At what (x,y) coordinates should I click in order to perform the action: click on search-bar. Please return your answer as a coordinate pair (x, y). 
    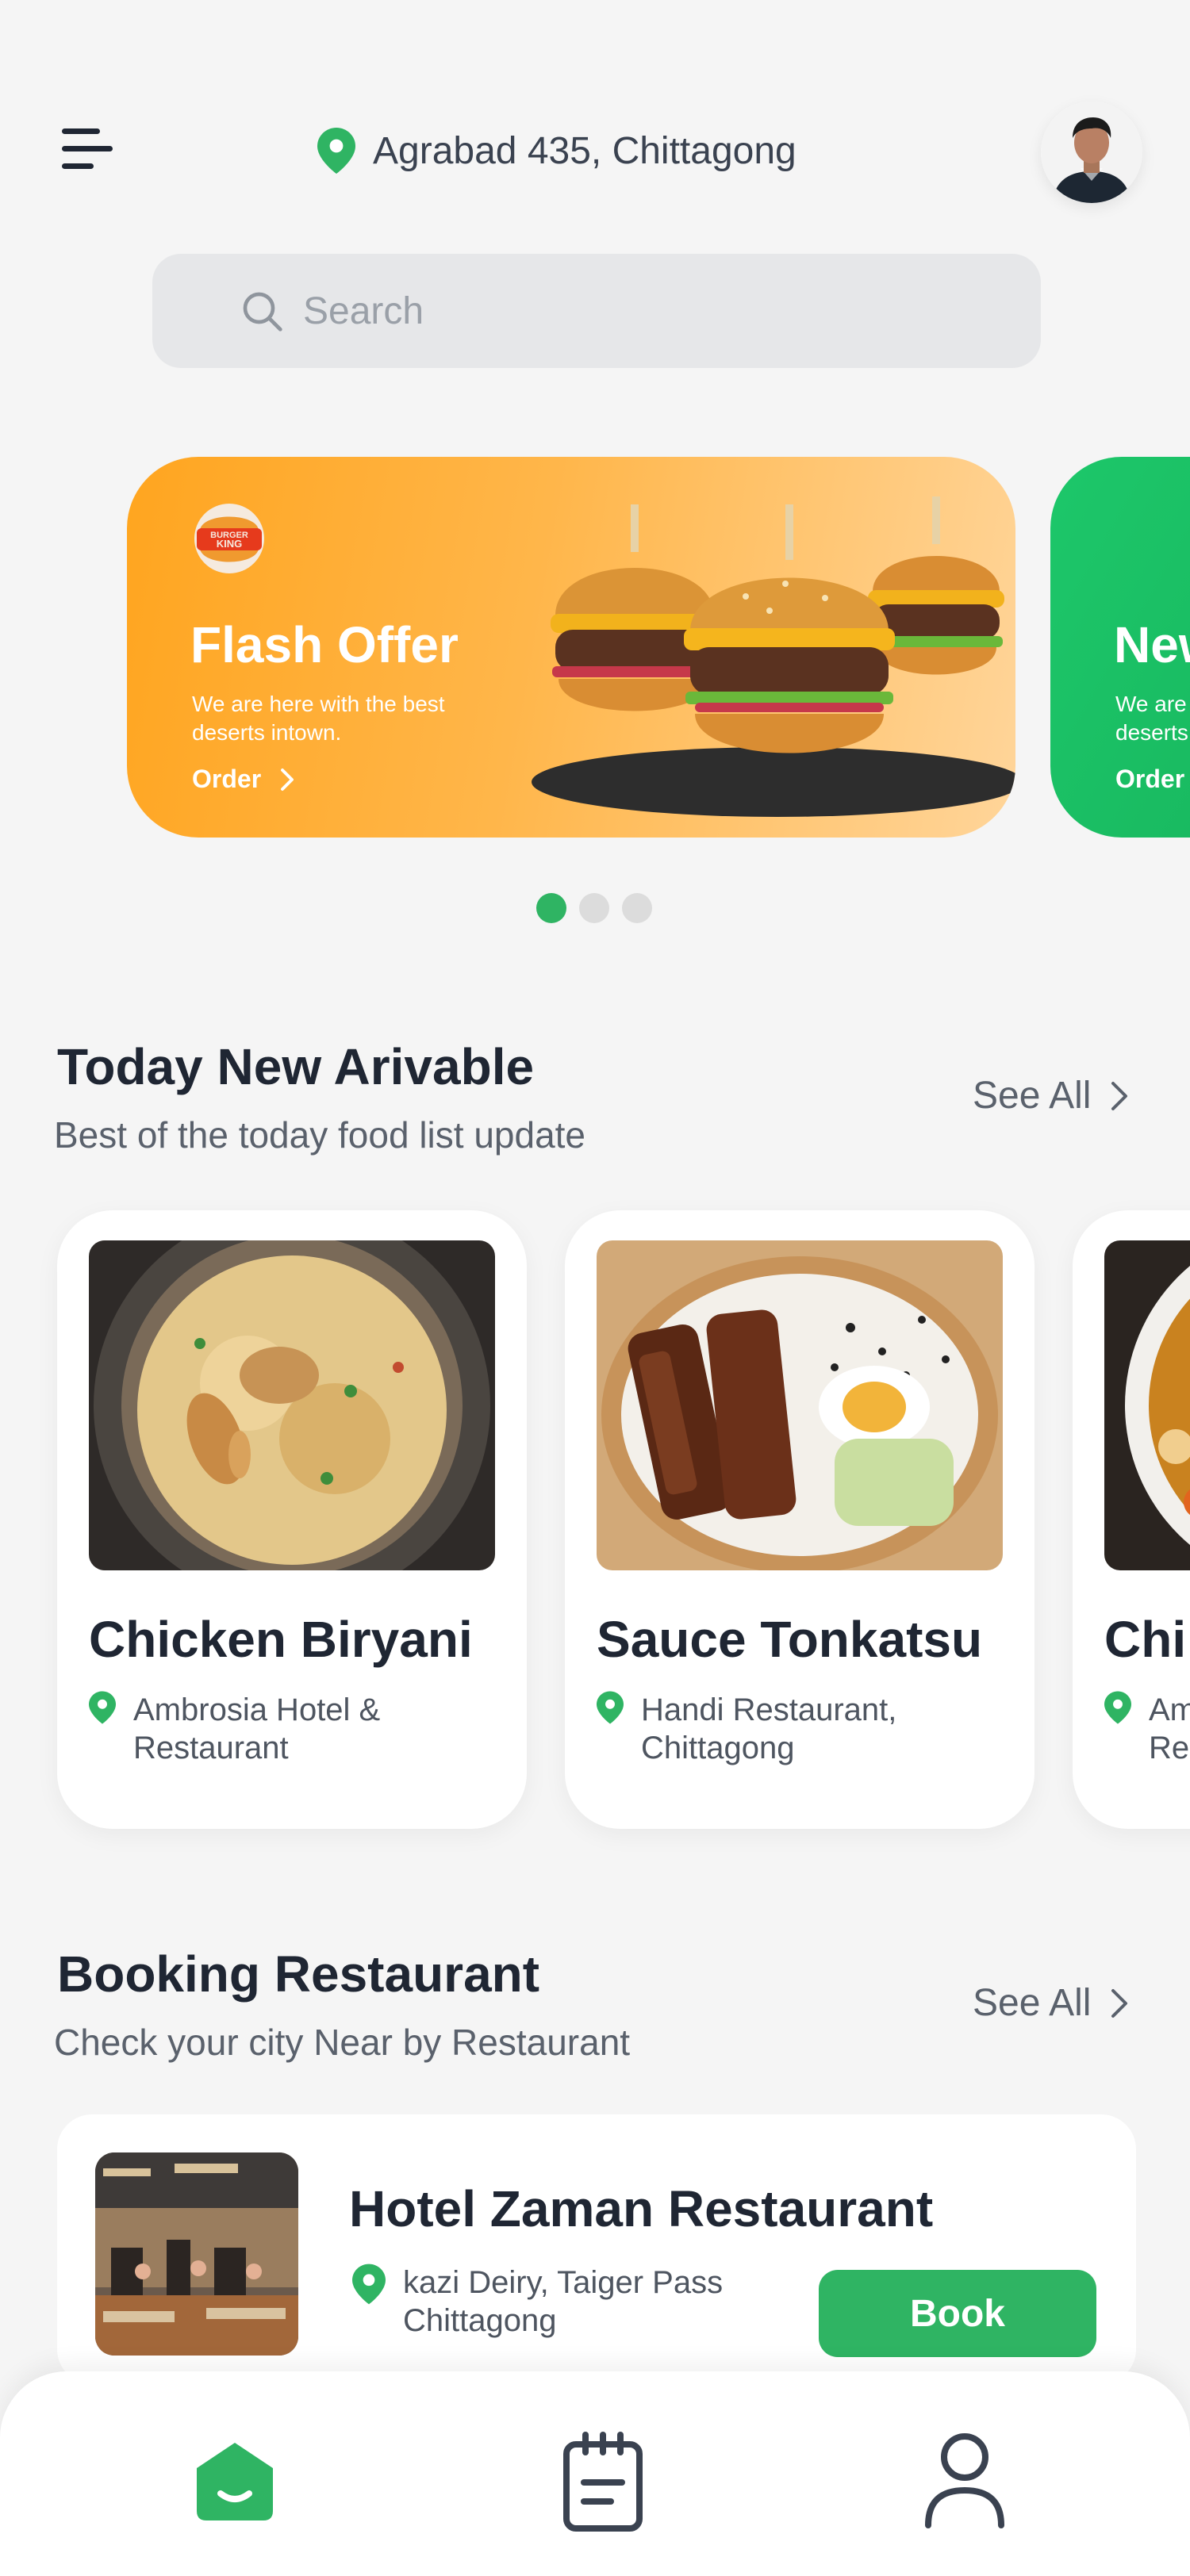
    Looking at the image, I should click on (596, 311).